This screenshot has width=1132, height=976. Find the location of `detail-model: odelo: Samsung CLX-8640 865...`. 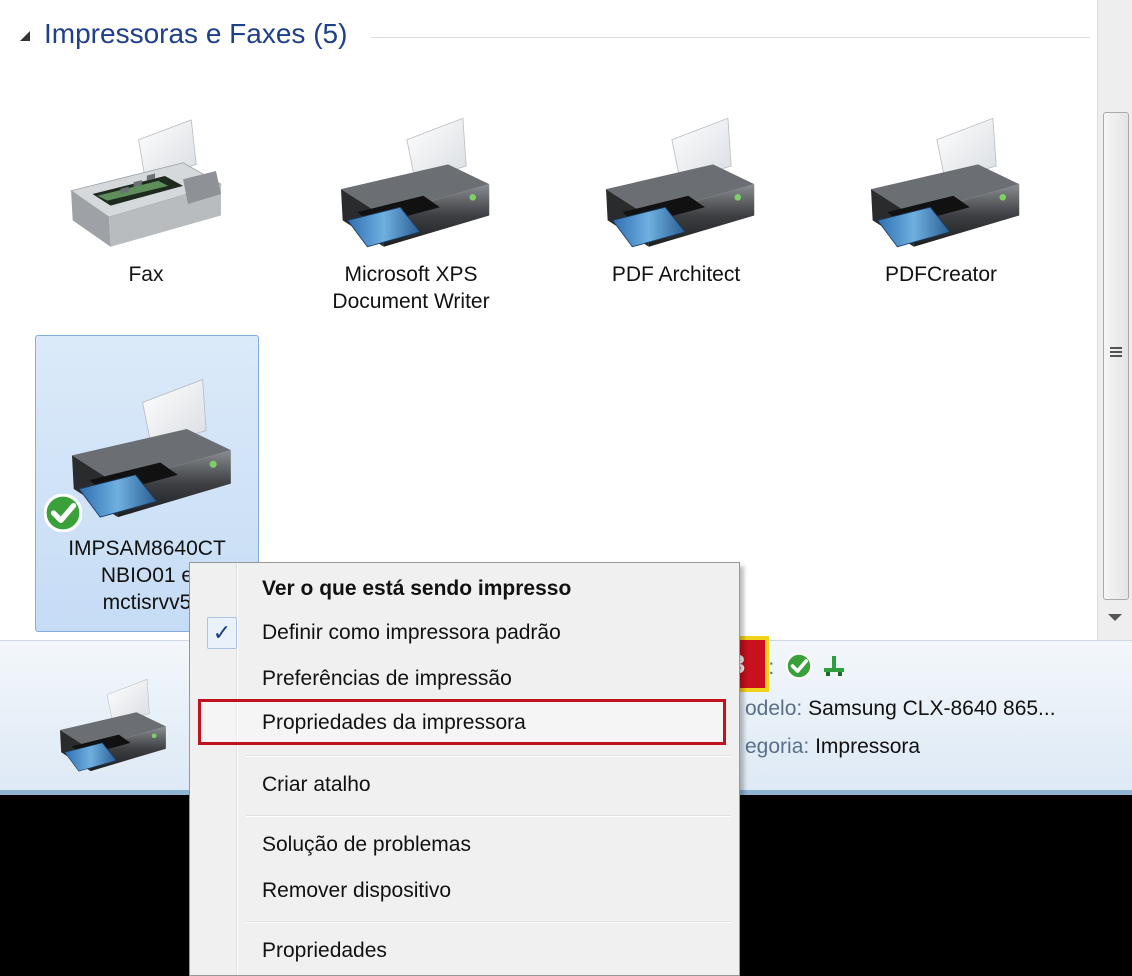

detail-model: odelo: Samsung CLX-8640 865... is located at coordinates (900, 709).